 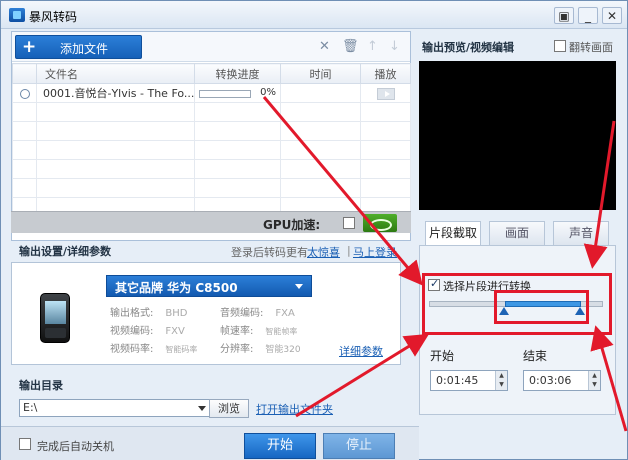 I want to click on video-preview, so click(x=517, y=135).